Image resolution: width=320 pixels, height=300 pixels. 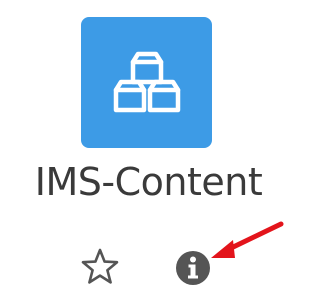 I want to click on star-outline-icon, so click(x=100, y=266).